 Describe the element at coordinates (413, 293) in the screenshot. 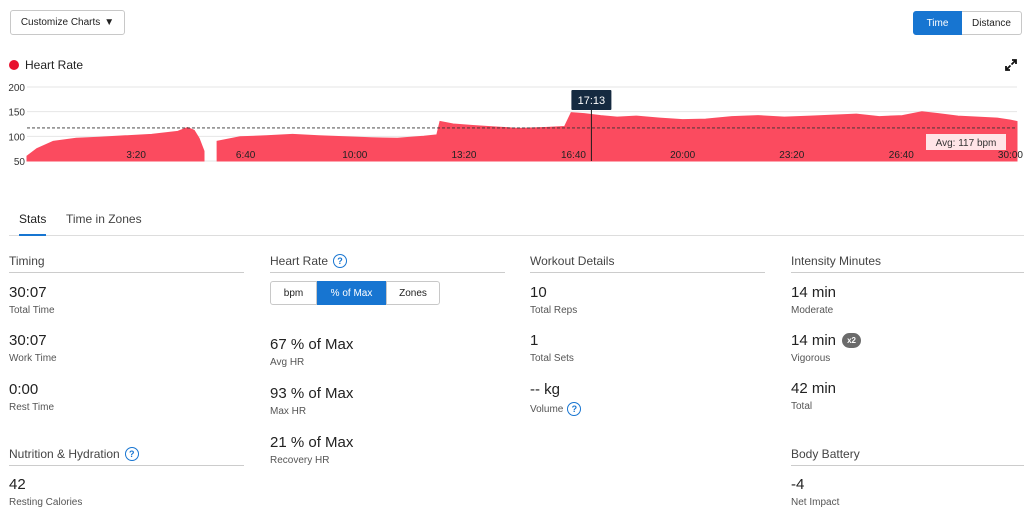

I see `zones-toggle-button: Zones` at that location.